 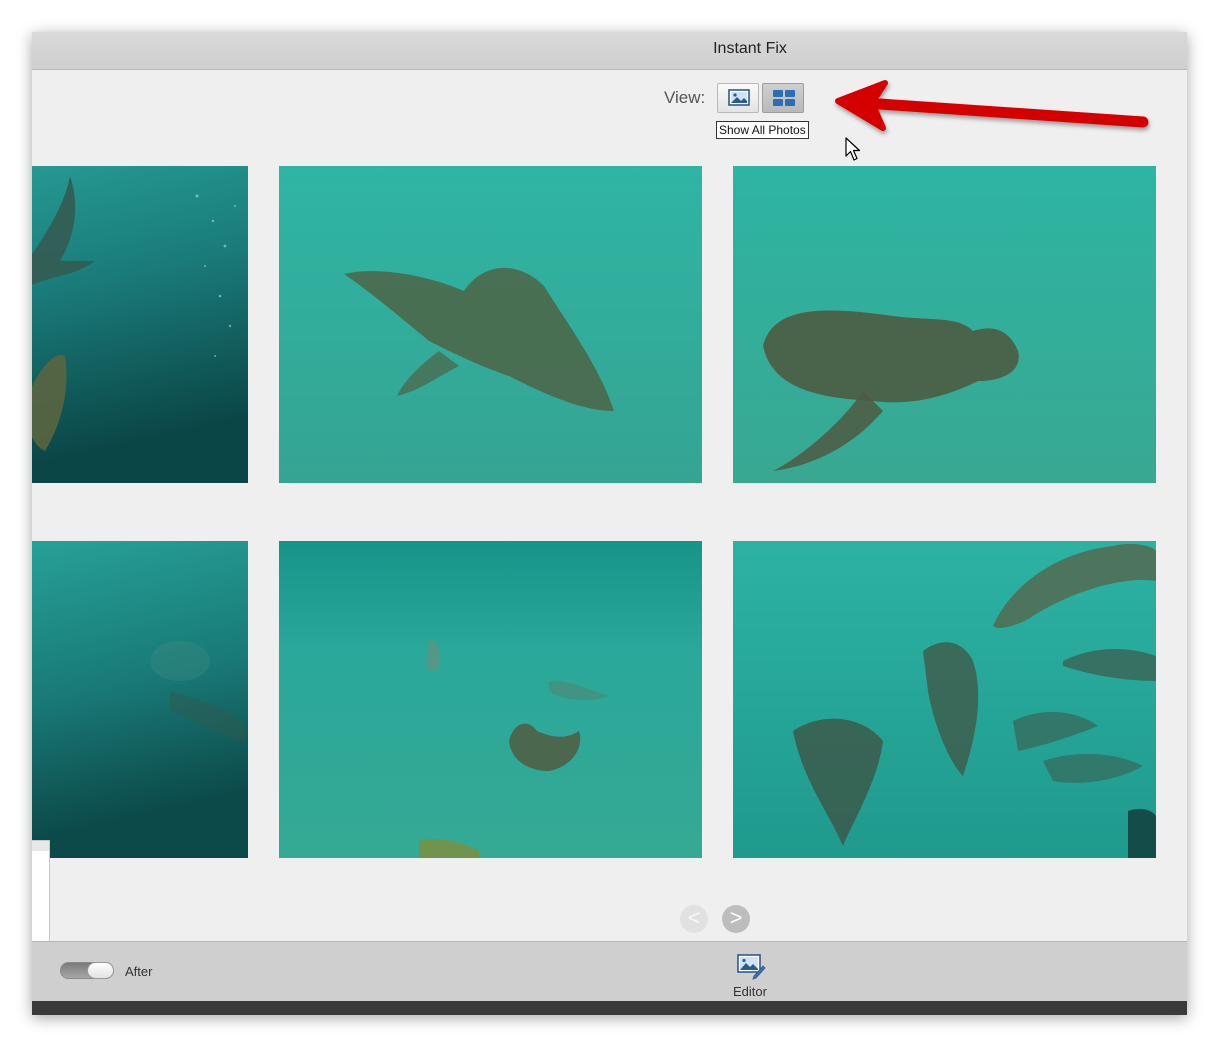 I want to click on bottom-toolbar: After Editor, so click(x=609, y=971).